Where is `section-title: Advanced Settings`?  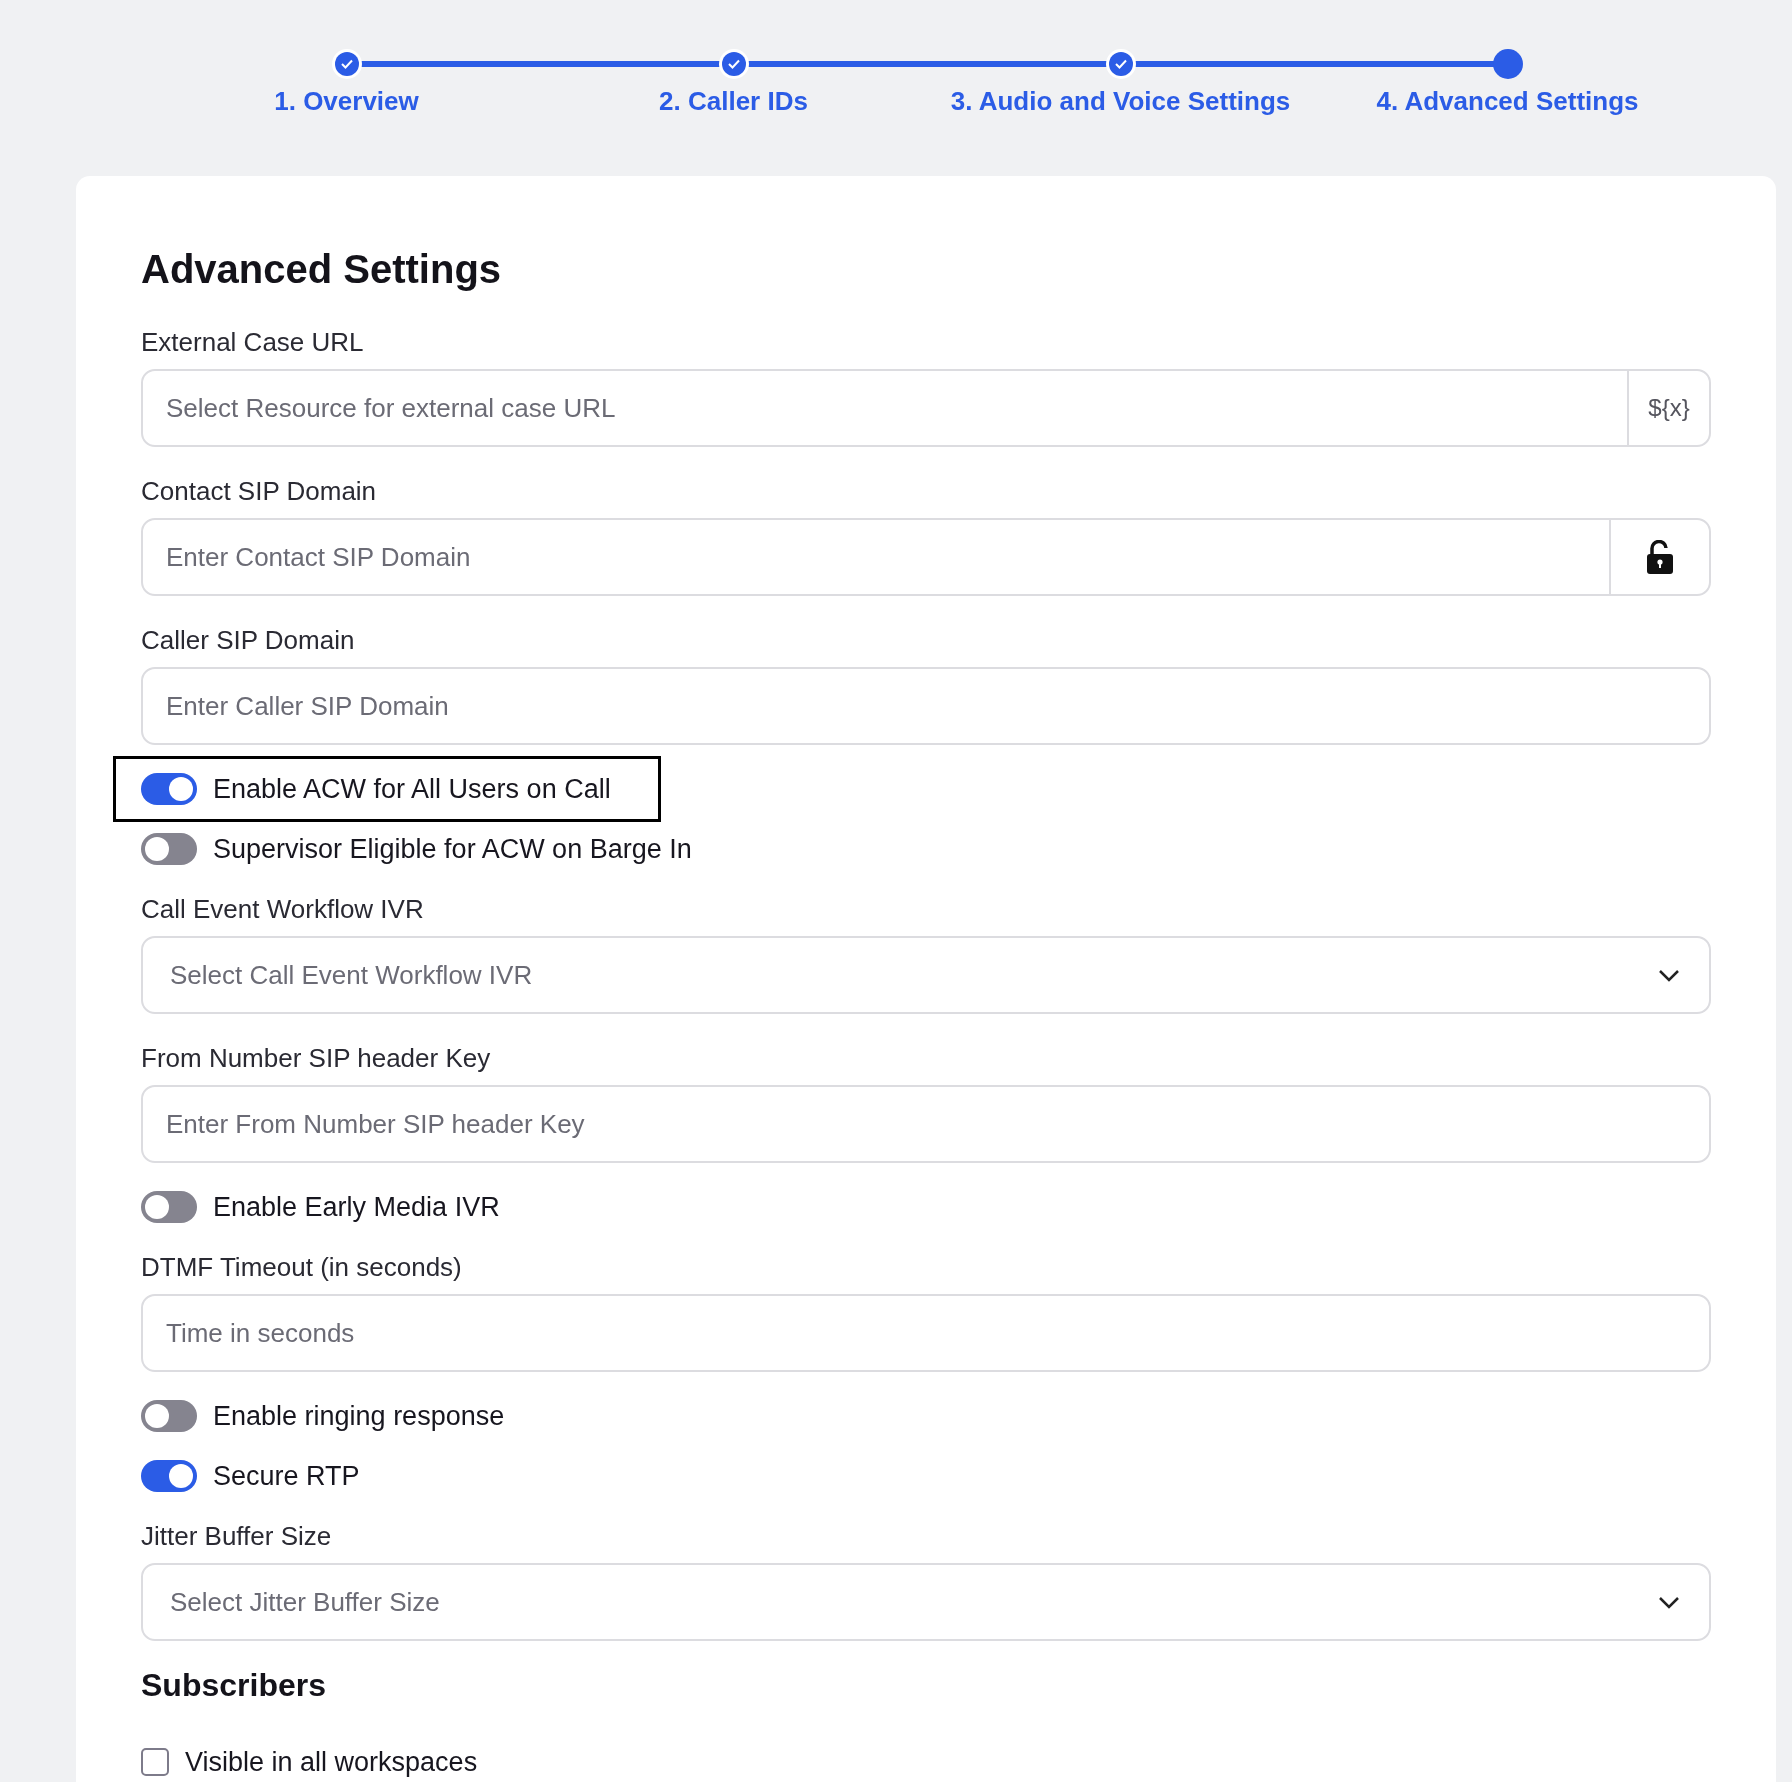 section-title: Advanced Settings is located at coordinates (322, 269).